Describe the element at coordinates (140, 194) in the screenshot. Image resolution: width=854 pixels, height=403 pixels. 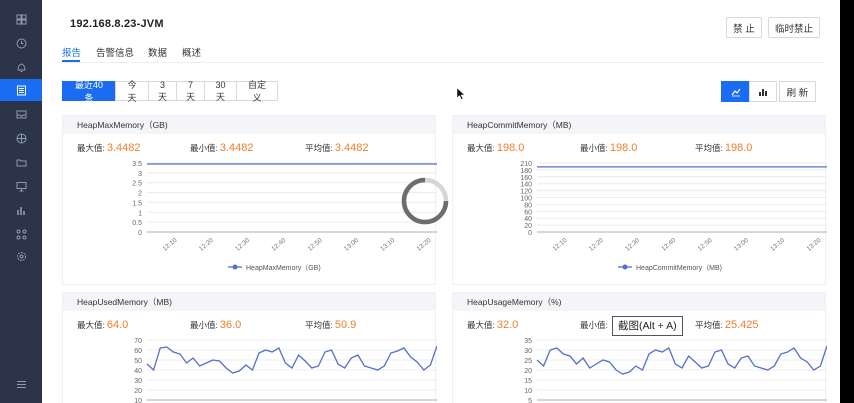
I see `y-tick-label: 2` at that location.